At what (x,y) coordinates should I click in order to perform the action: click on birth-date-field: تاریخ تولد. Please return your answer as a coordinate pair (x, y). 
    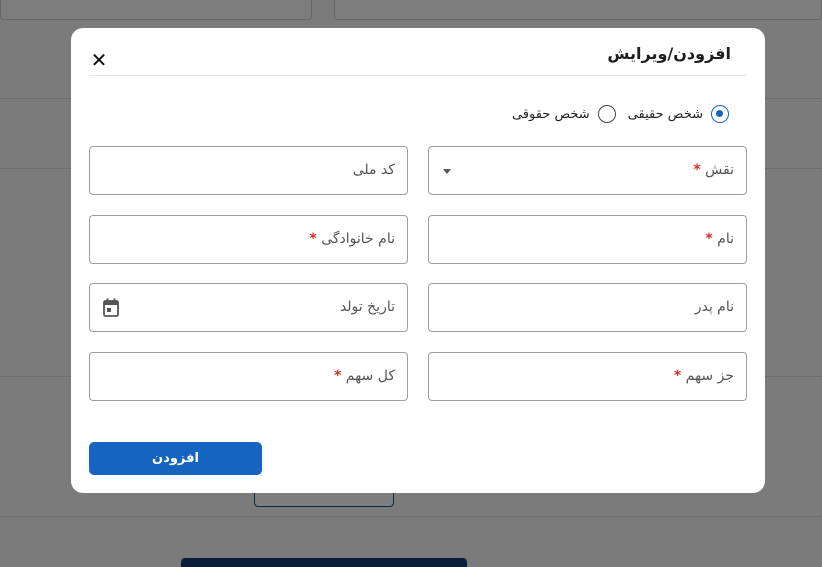
    Looking at the image, I should click on (248, 307).